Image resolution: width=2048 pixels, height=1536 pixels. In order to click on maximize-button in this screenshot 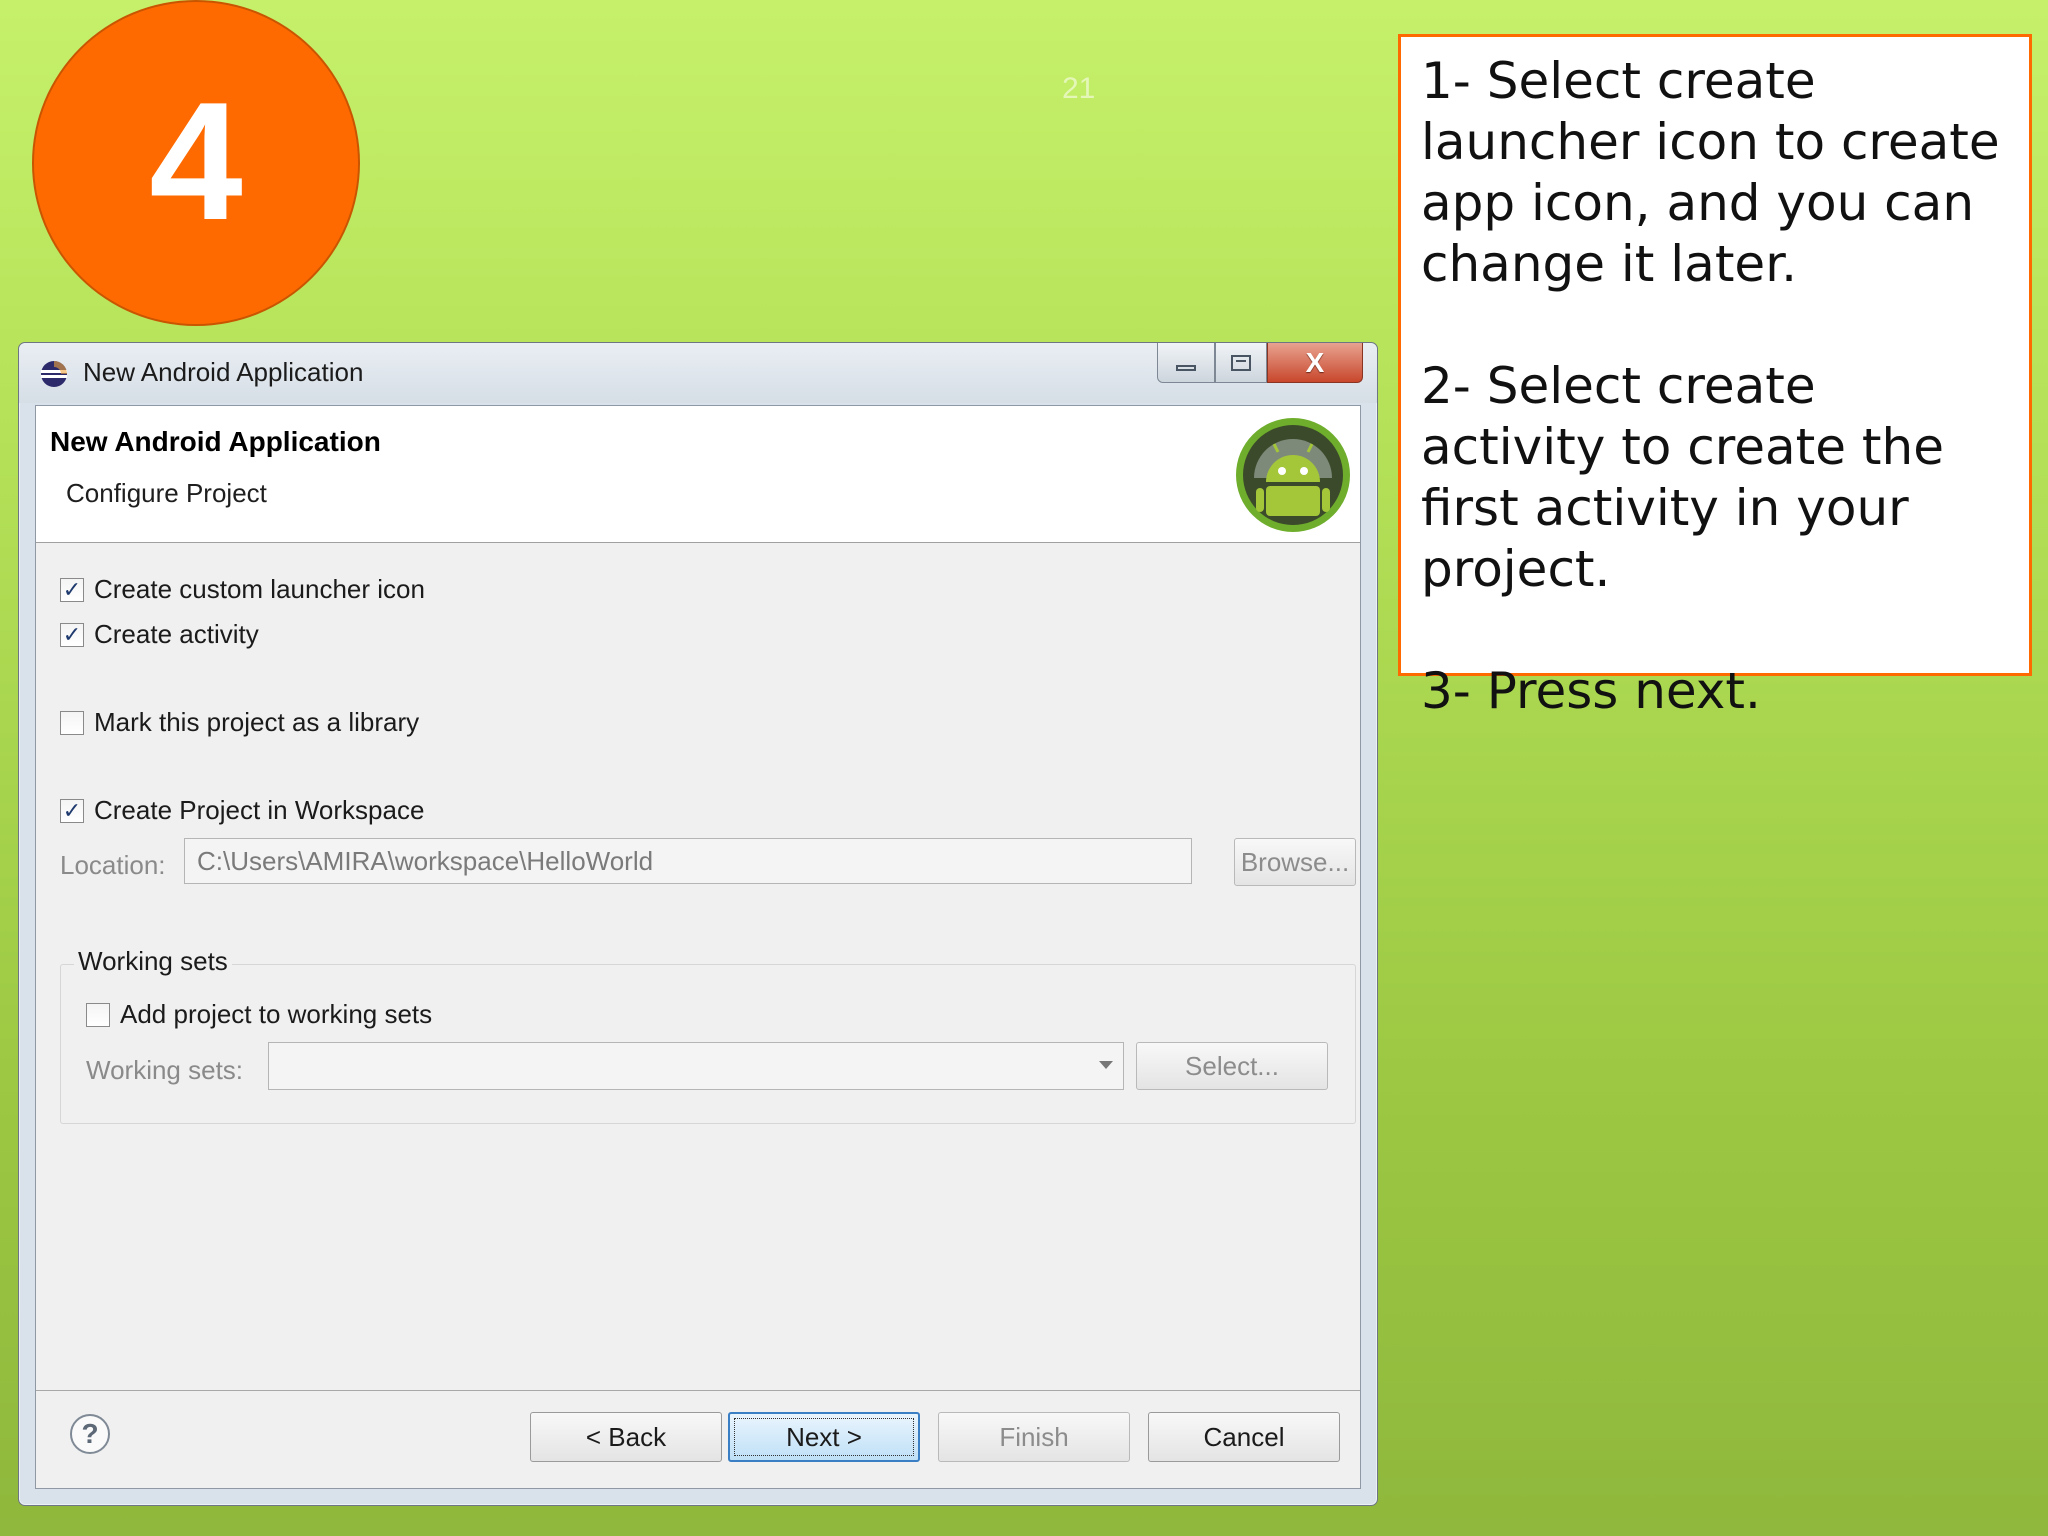, I will do `click(1241, 363)`.